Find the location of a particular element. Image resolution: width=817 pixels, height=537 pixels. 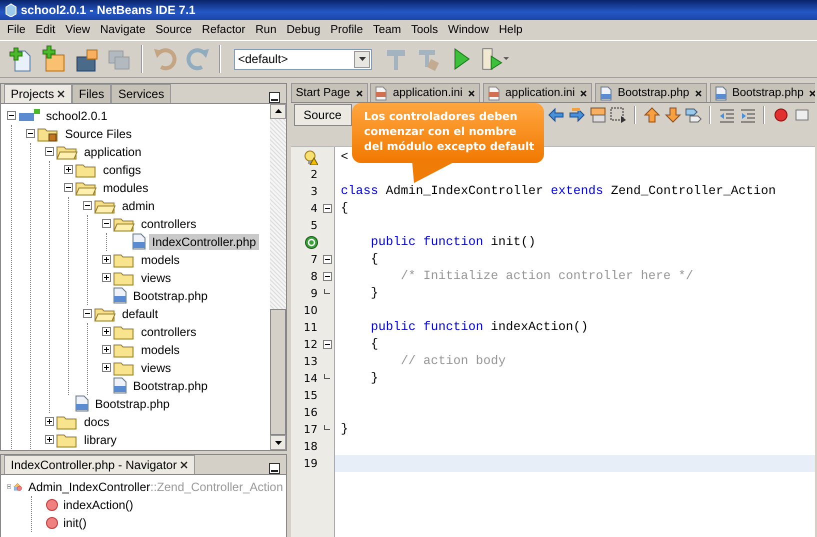

menu-item: Profile is located at coordinates (346, 30).